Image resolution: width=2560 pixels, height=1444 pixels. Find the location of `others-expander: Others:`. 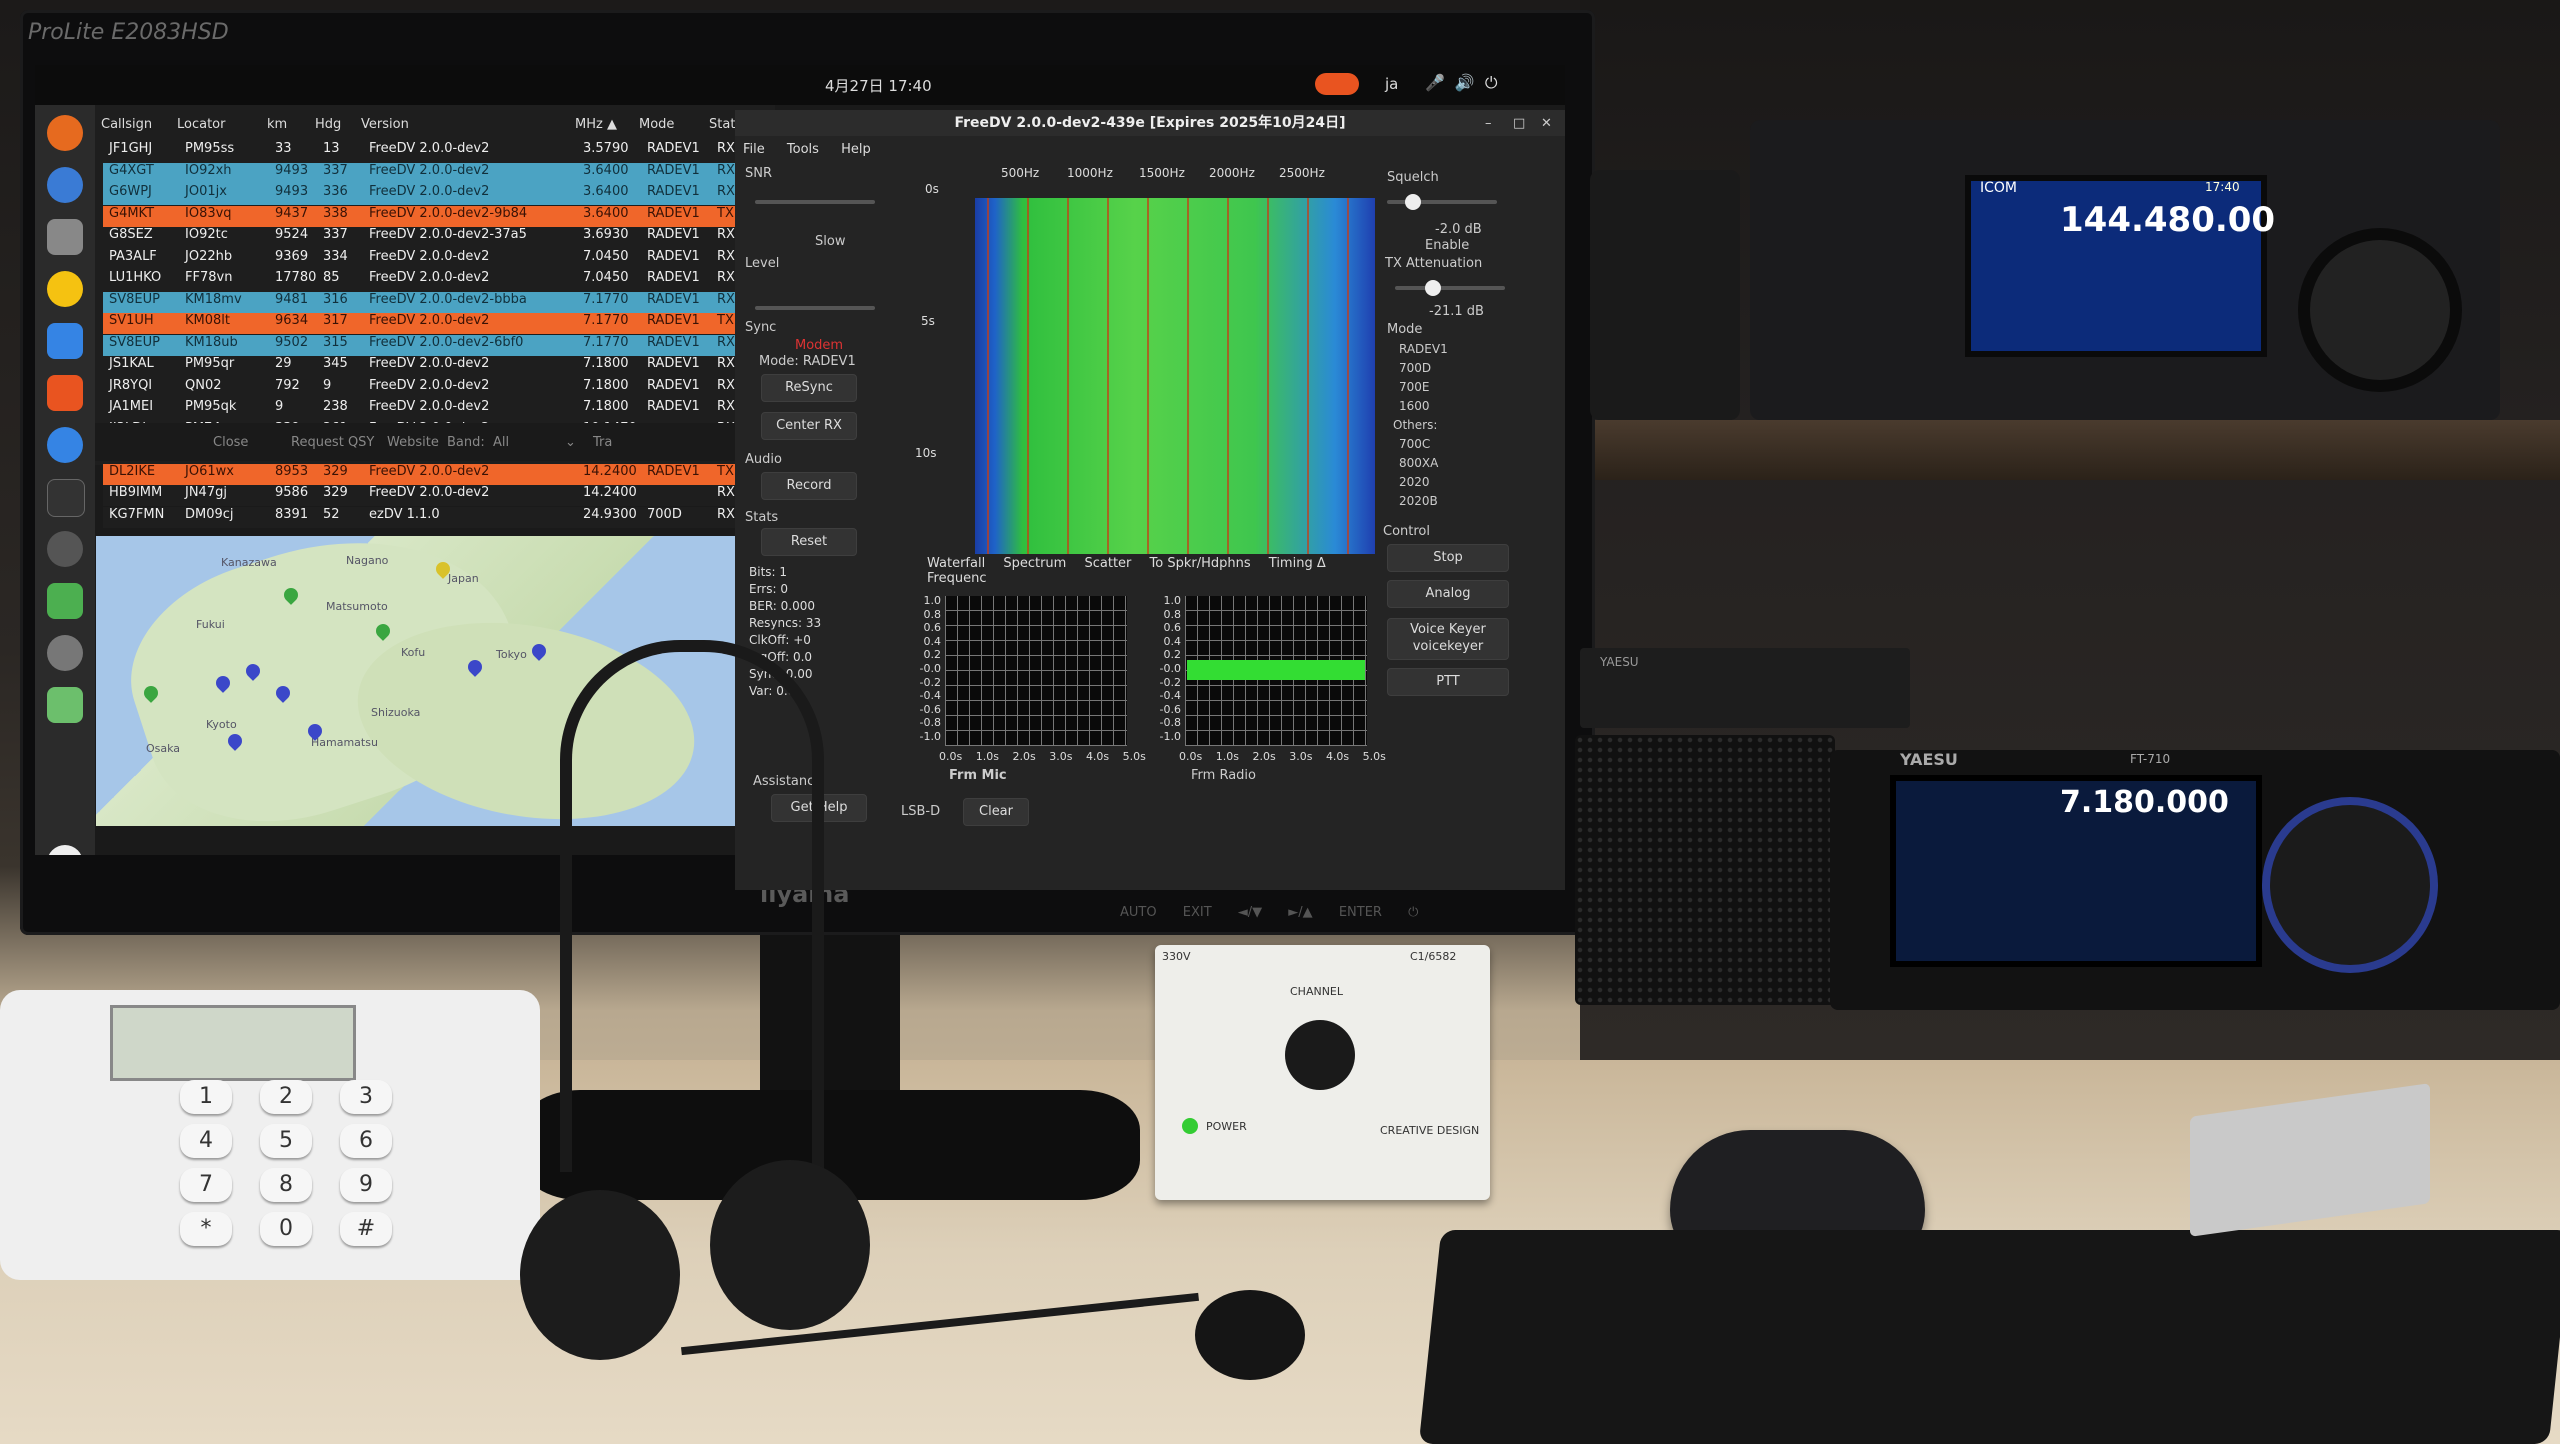

others-expander: Others: is located at coordinates (1420, 425).